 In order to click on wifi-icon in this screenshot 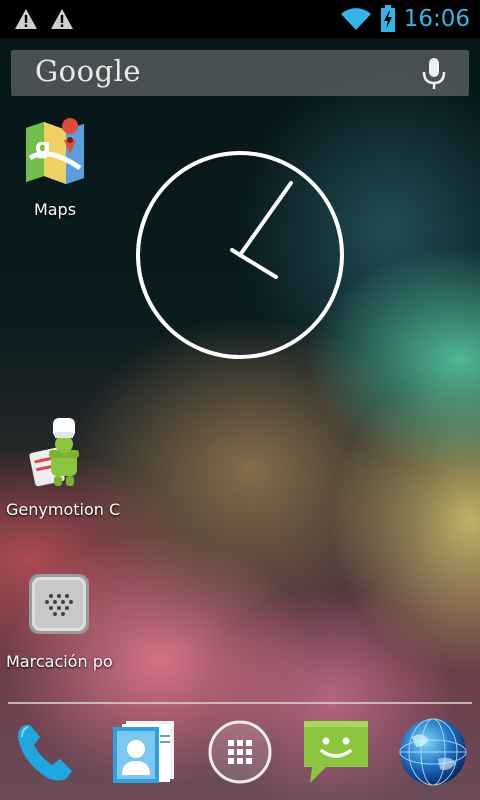, I will do `click(355, 19)`.